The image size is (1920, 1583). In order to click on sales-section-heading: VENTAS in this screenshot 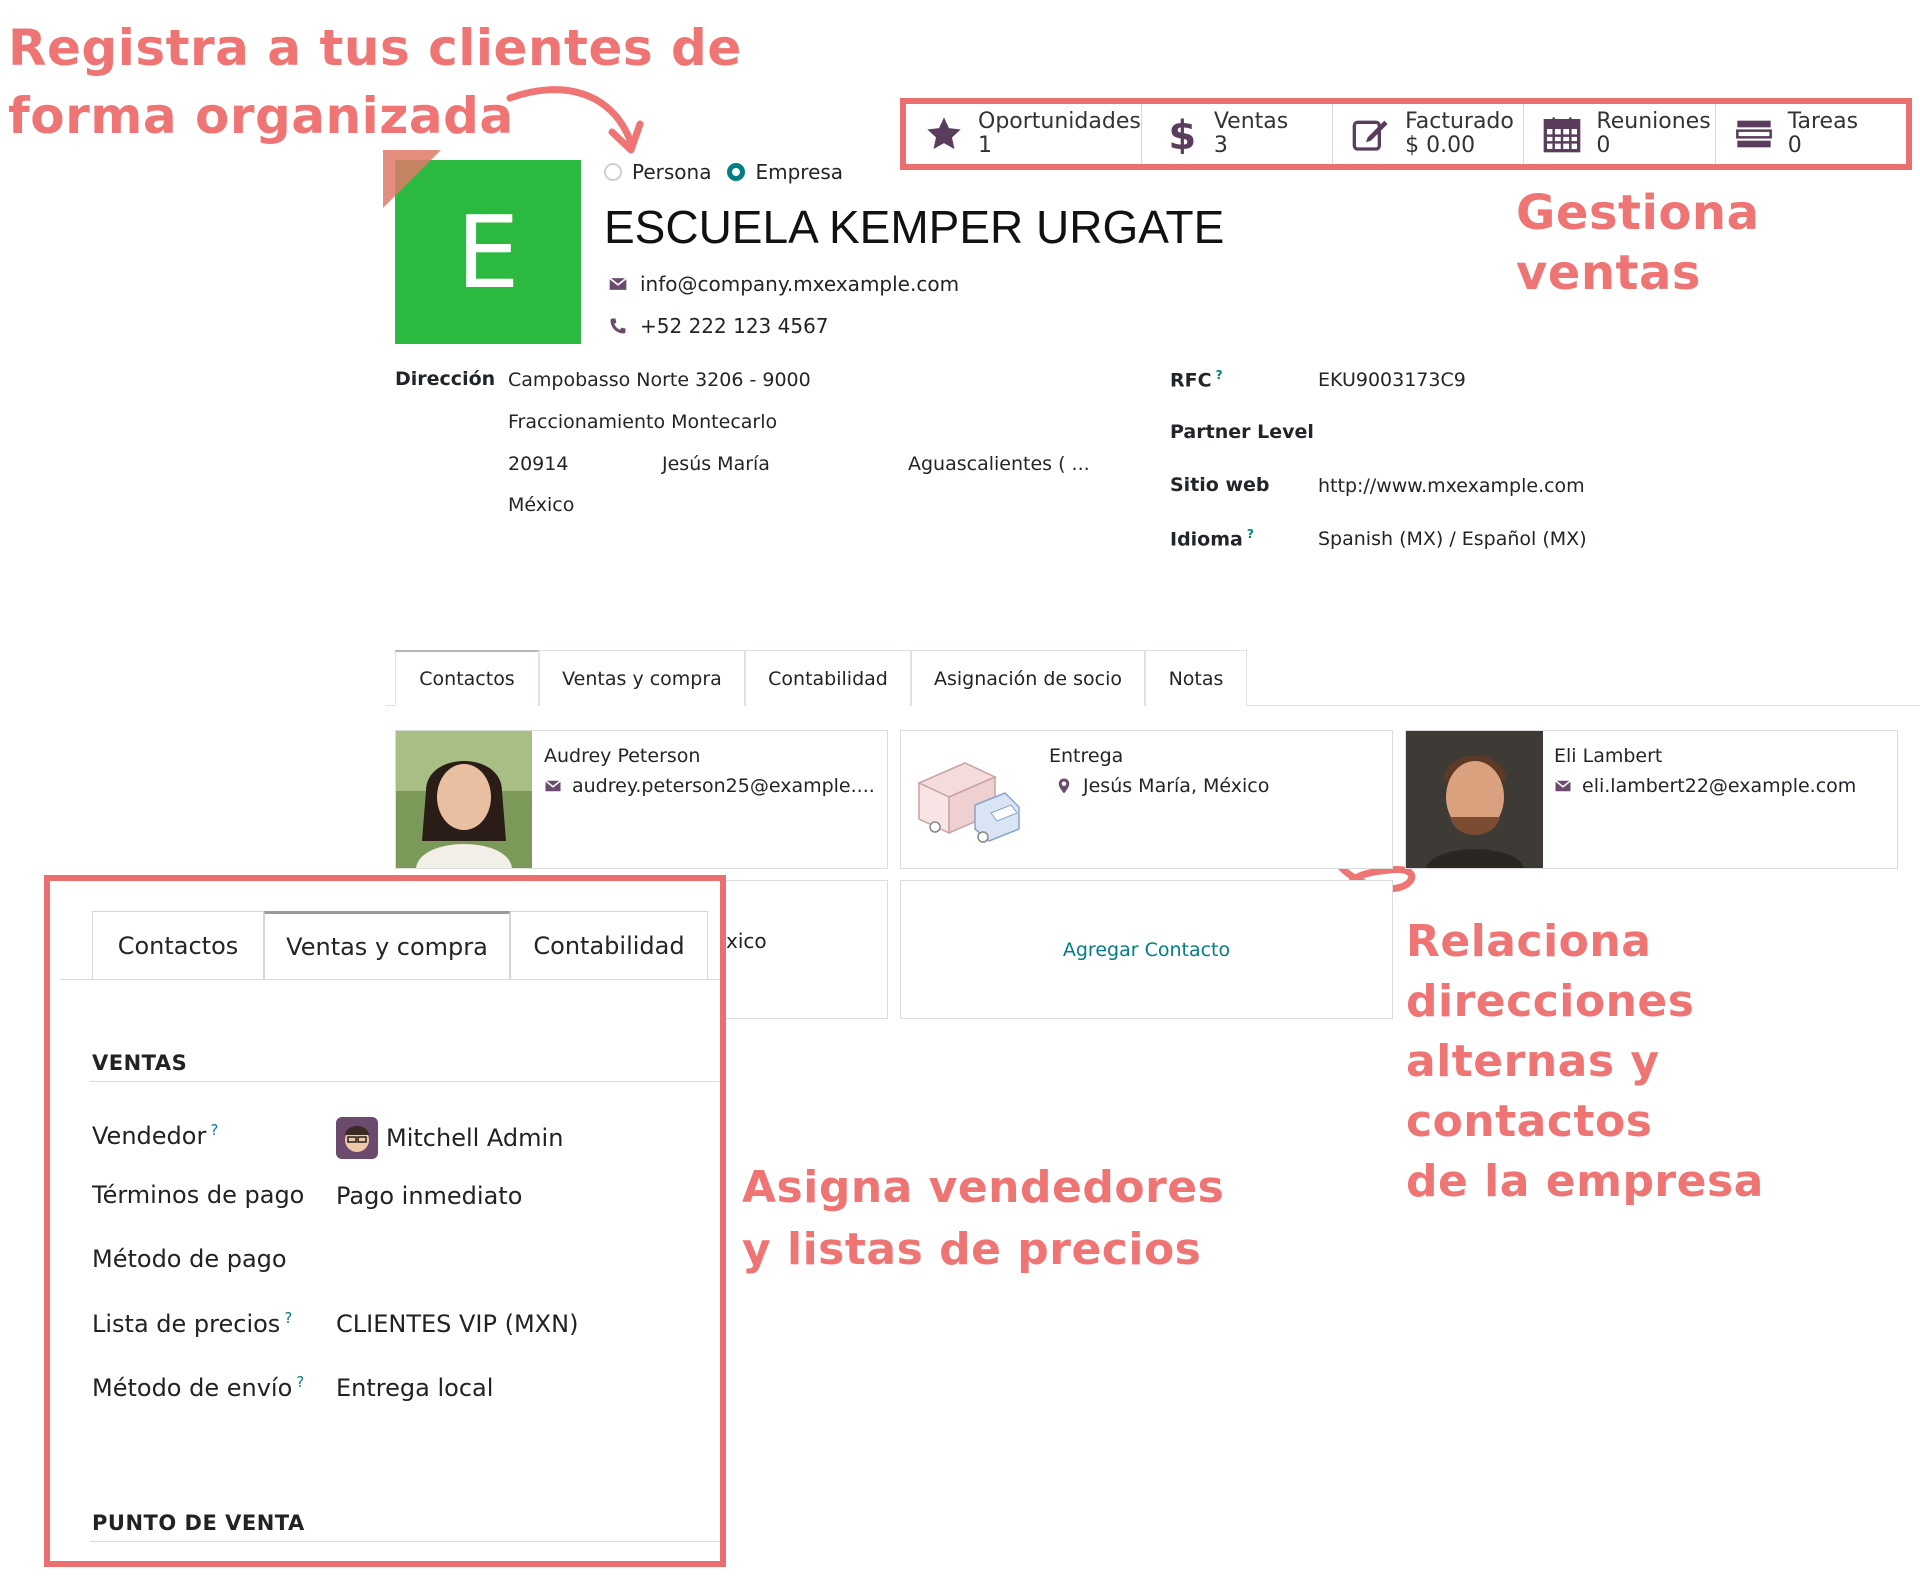, I will do `click(140, 1063)`.